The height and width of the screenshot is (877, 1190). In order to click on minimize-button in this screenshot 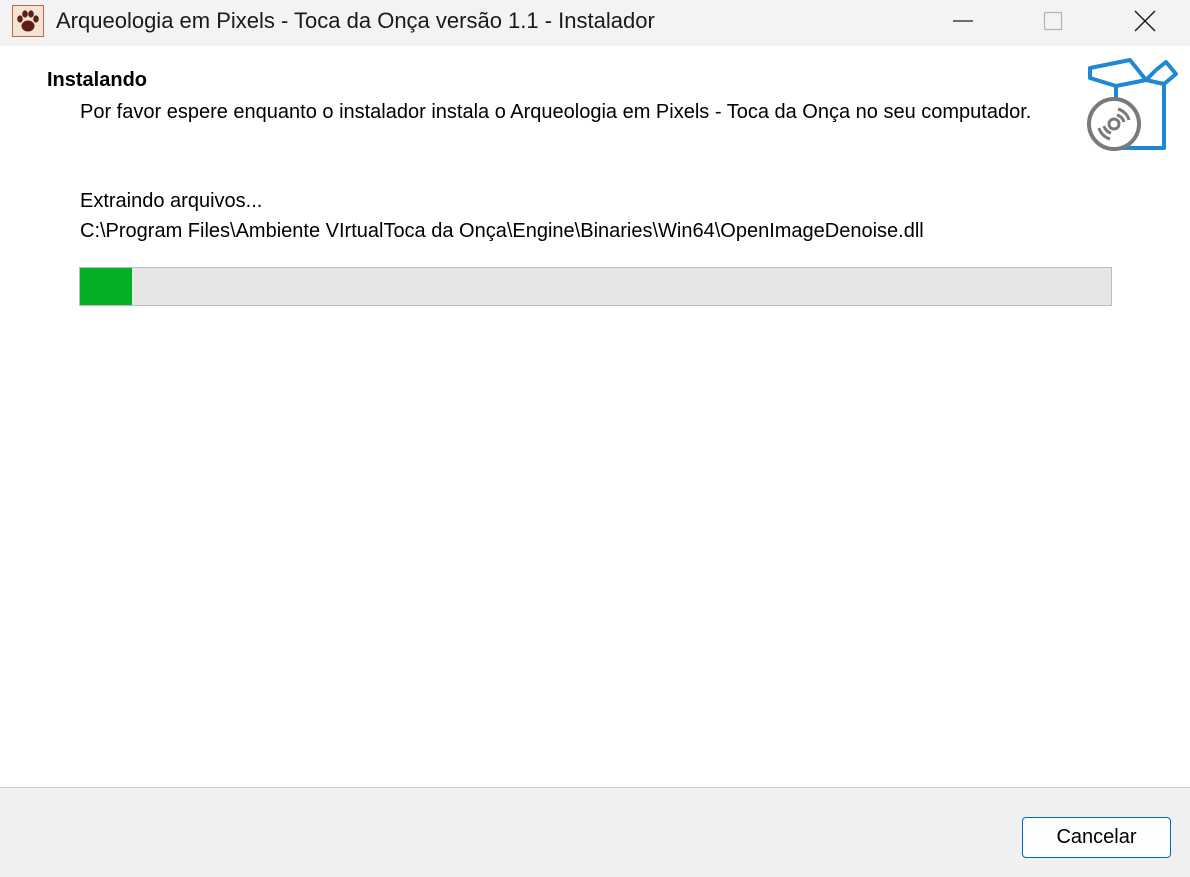, I will do `click(962, 20)`.